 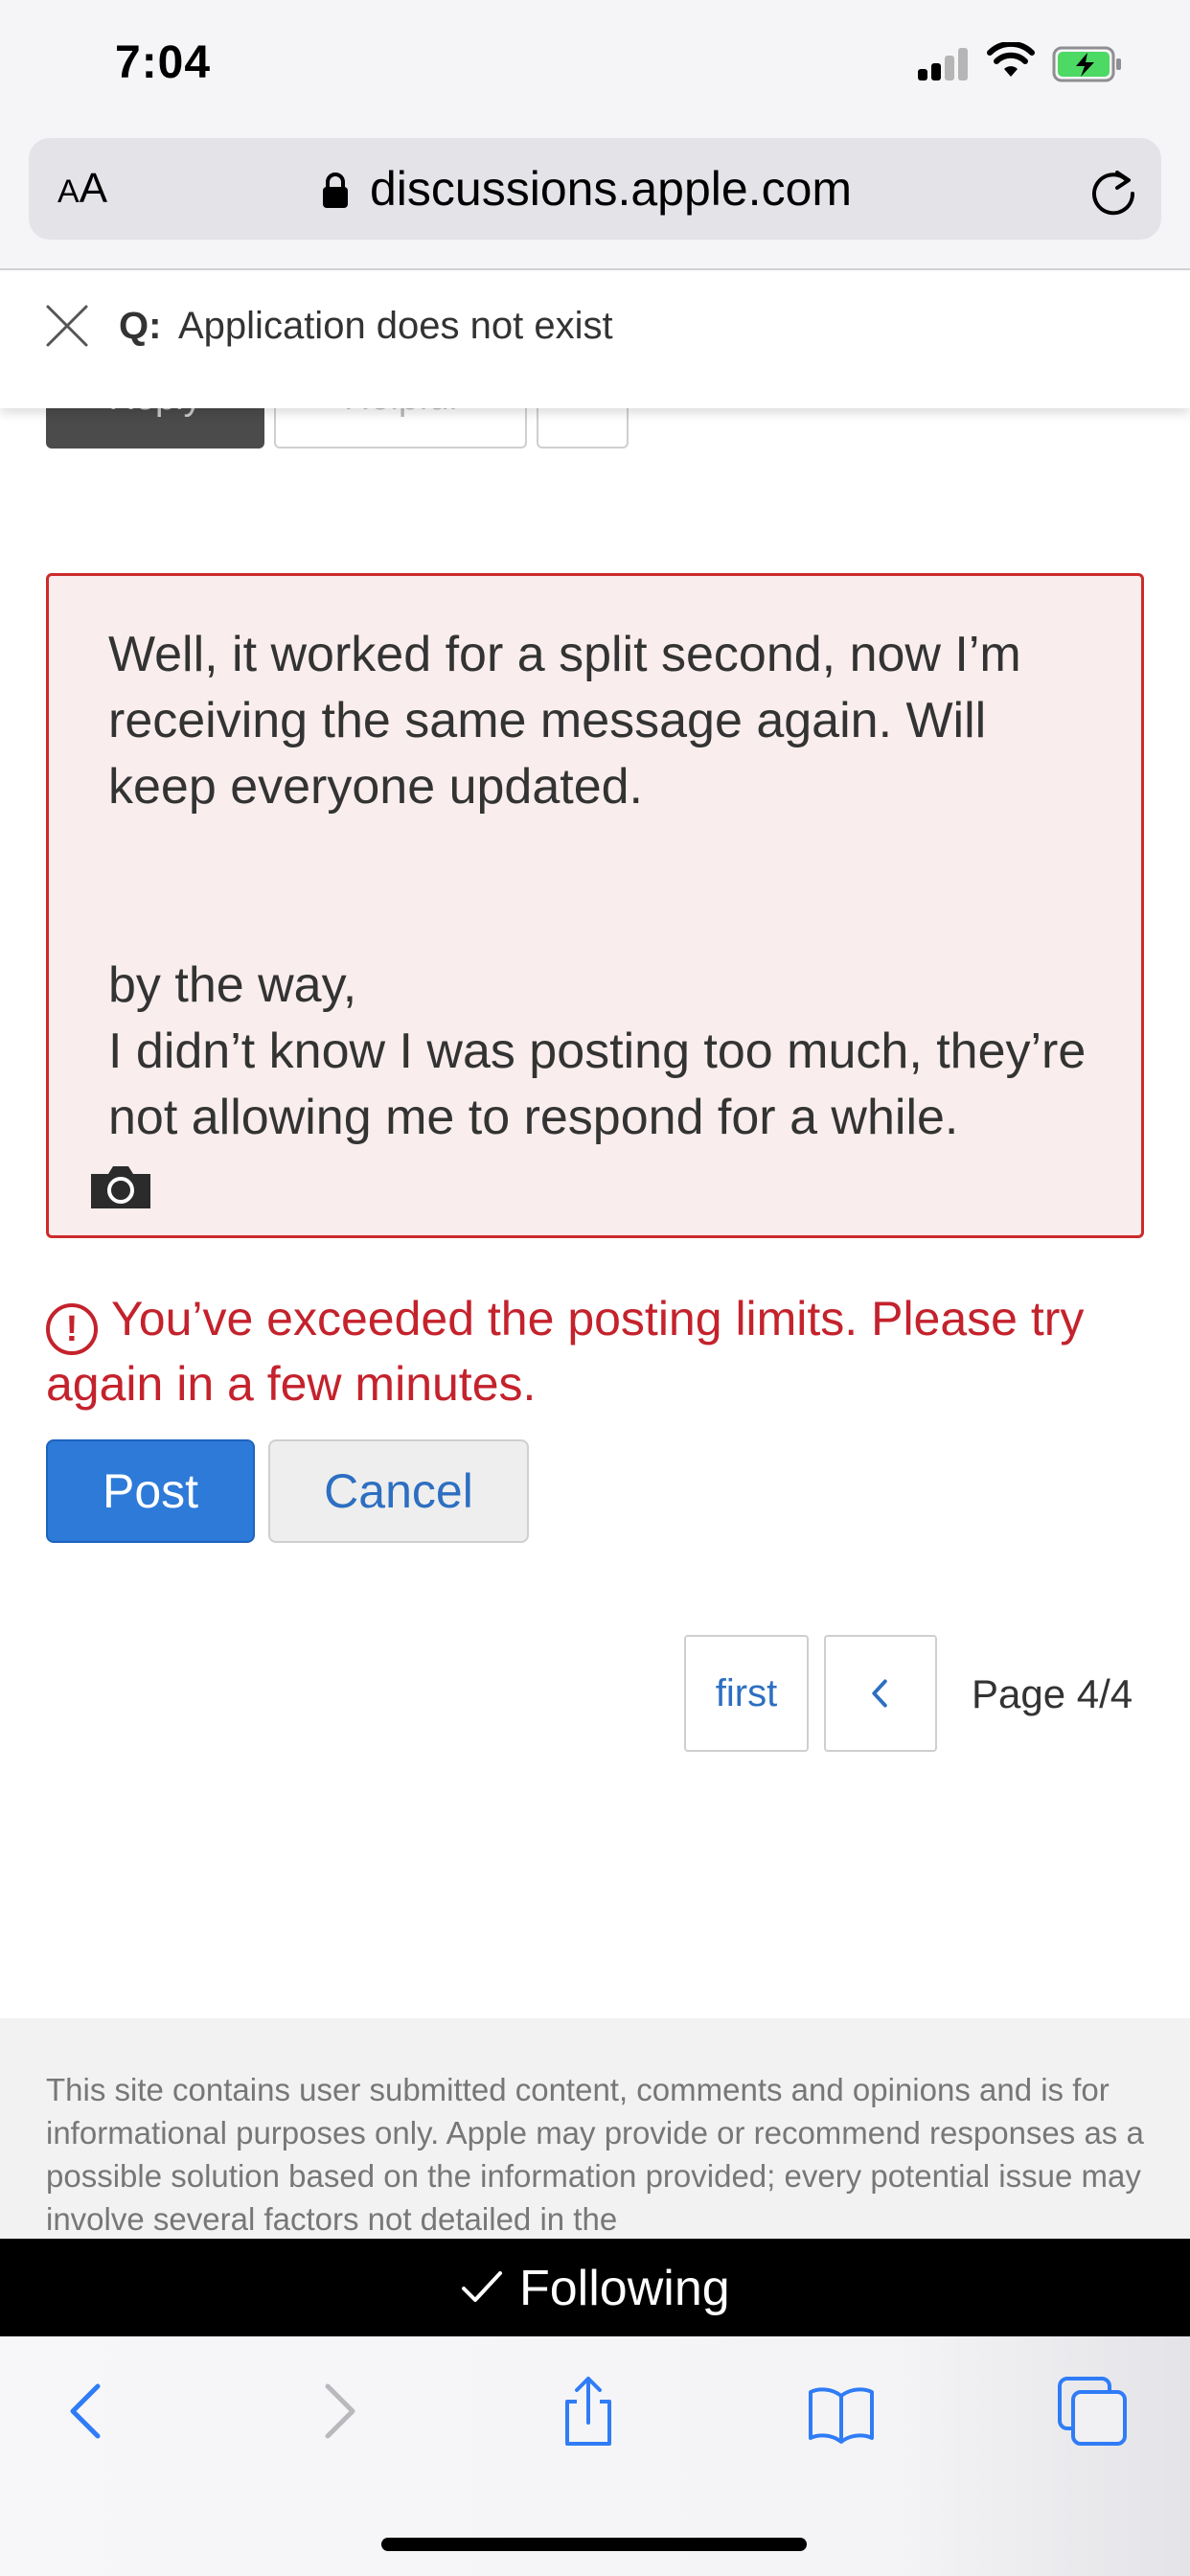 What do you see at coordinates (82, 189) in the screenshot?
I see `text-size-button: AA` at bounding box center [82, 189].